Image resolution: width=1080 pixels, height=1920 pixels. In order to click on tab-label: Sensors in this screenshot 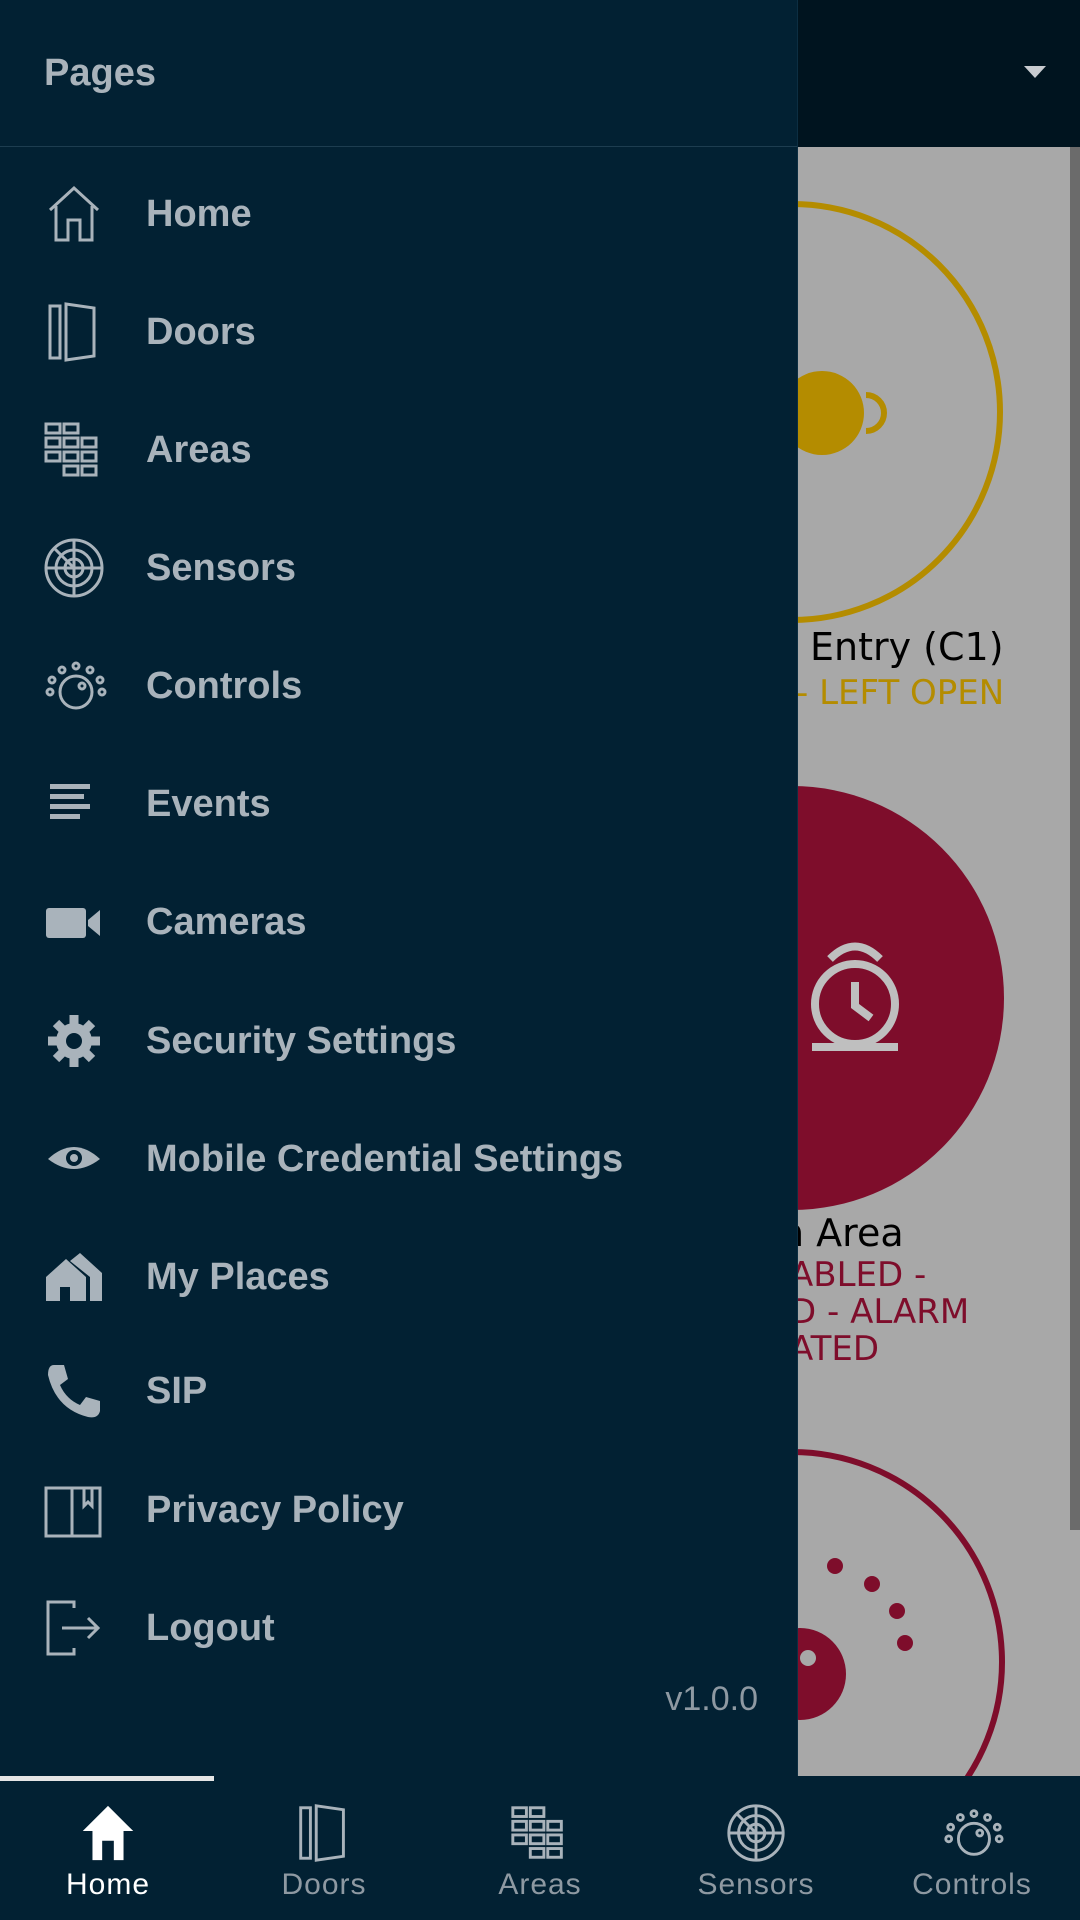, I will do `click(756, 1884)`.